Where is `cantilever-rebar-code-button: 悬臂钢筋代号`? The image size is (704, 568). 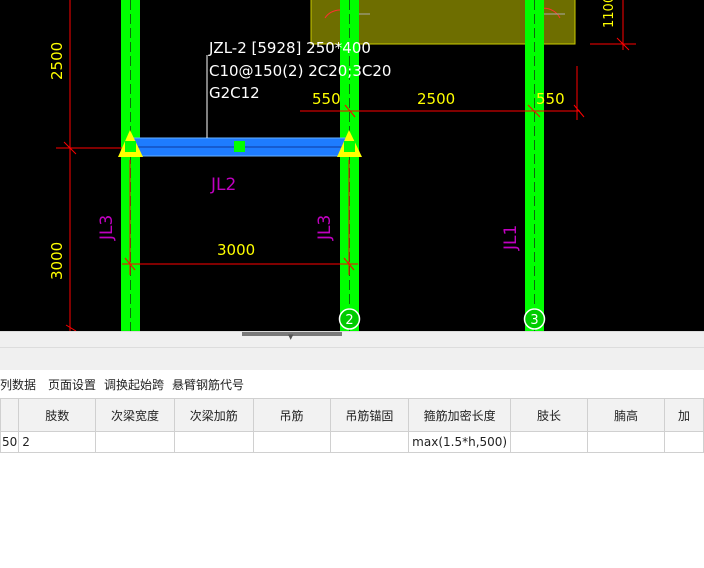
cantilever-rebar-code-button: 悬臂钢筋代号 is located at coordinates (208, 384).